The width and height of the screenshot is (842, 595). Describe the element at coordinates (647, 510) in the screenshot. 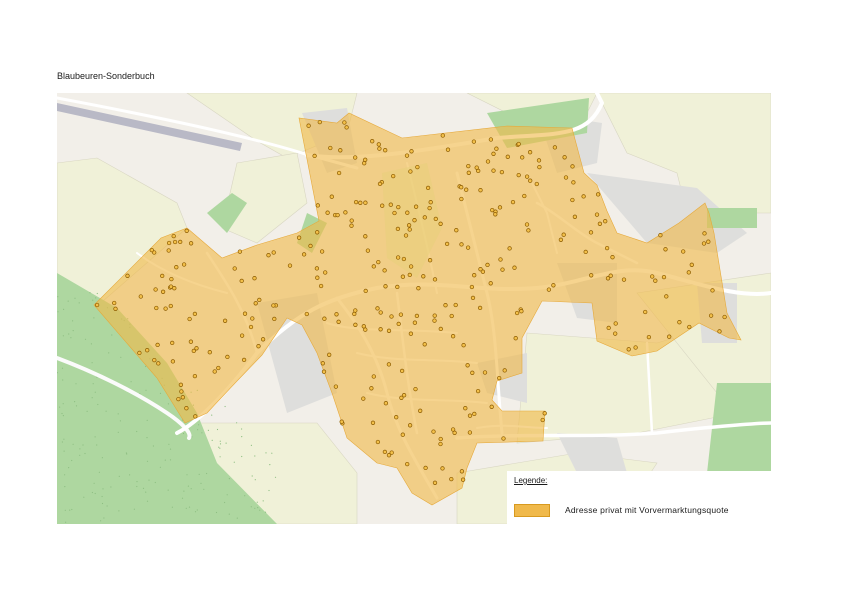

I see `legend-item-label: Adresse privat mit Vorvermarktungsquote` at that location.